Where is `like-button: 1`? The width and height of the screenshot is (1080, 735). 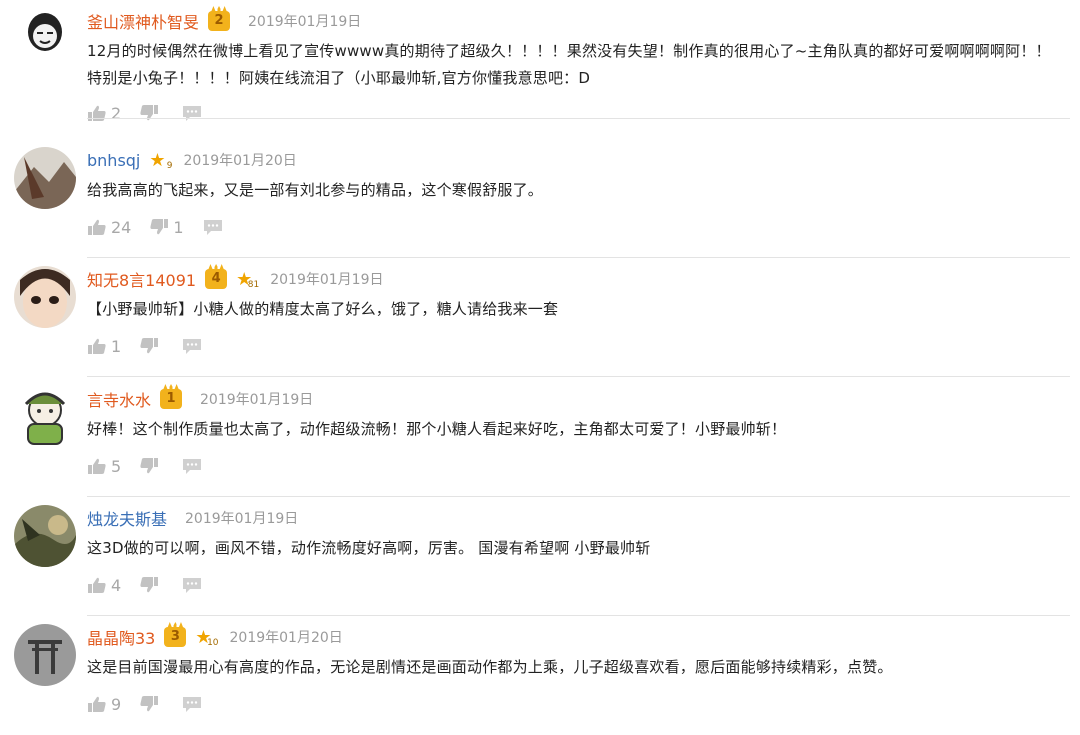 like-button: 1 is located at coordinates (104, 346).